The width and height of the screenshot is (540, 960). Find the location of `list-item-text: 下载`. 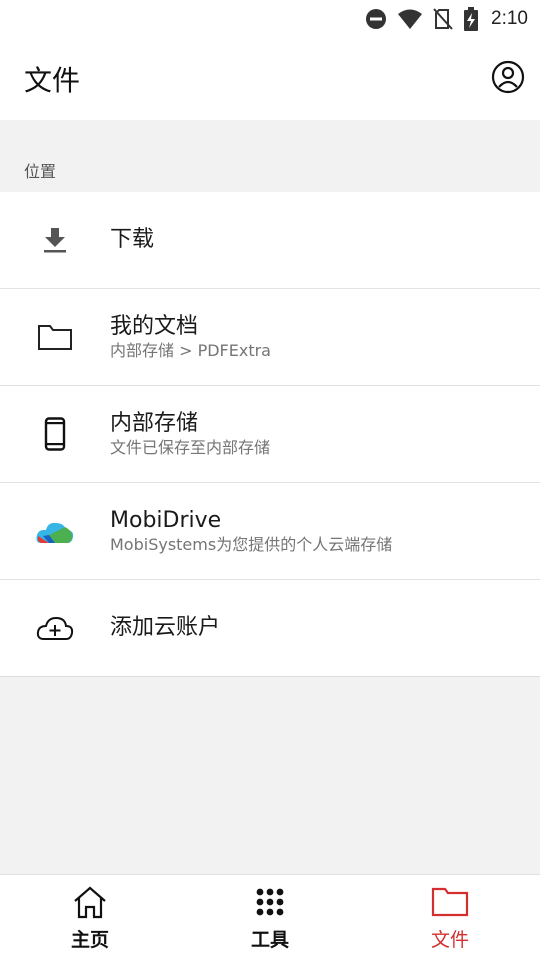

list-item-text: 下载 is located at coordinates (317, 240).